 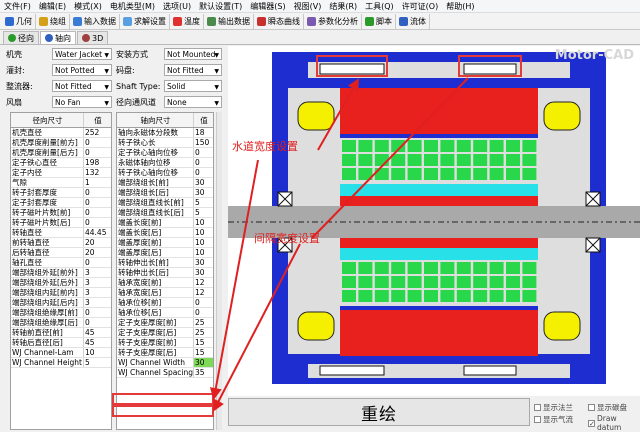 I want to click on row-value: 132, so click(x=97, y=172).